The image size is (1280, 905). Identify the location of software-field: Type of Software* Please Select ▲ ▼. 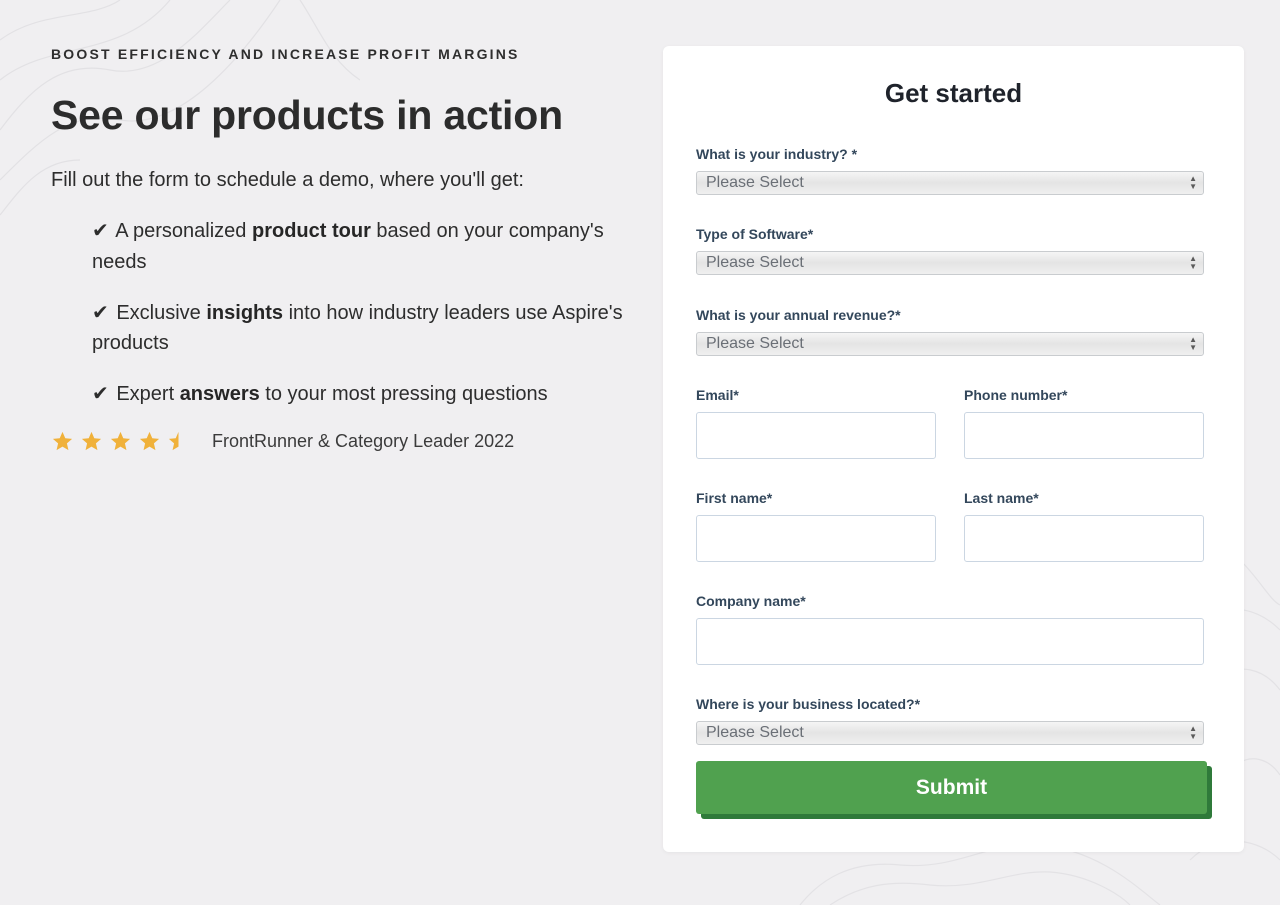
(950, 250).